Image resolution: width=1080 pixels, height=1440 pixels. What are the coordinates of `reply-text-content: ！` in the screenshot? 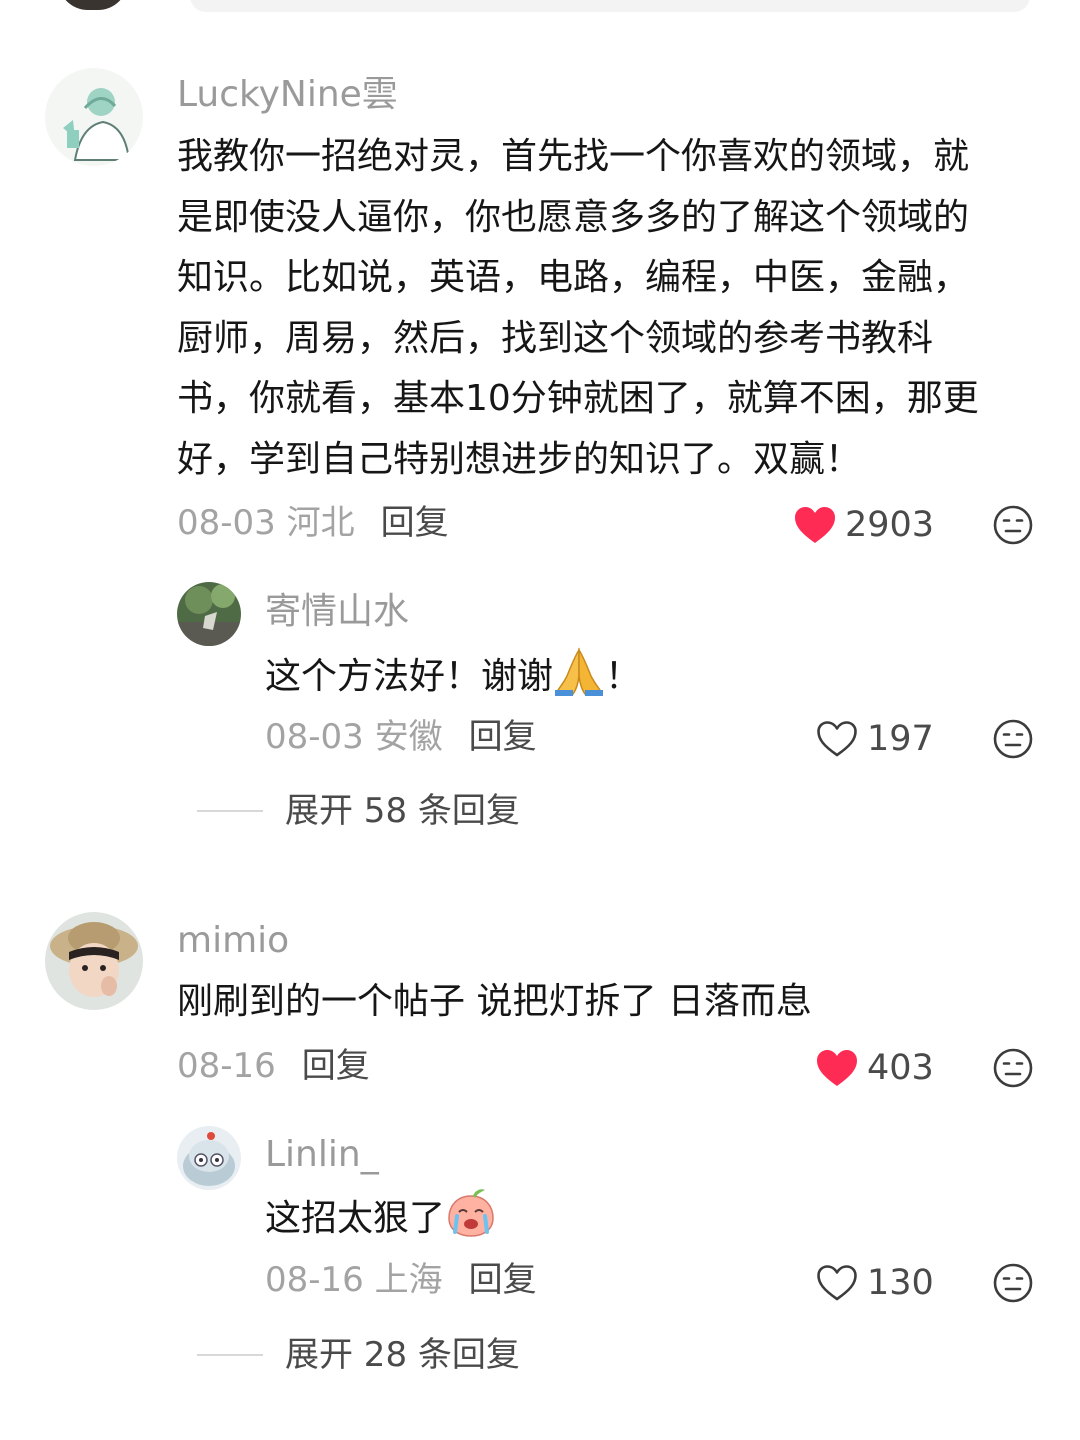 It's located at (623, 676).